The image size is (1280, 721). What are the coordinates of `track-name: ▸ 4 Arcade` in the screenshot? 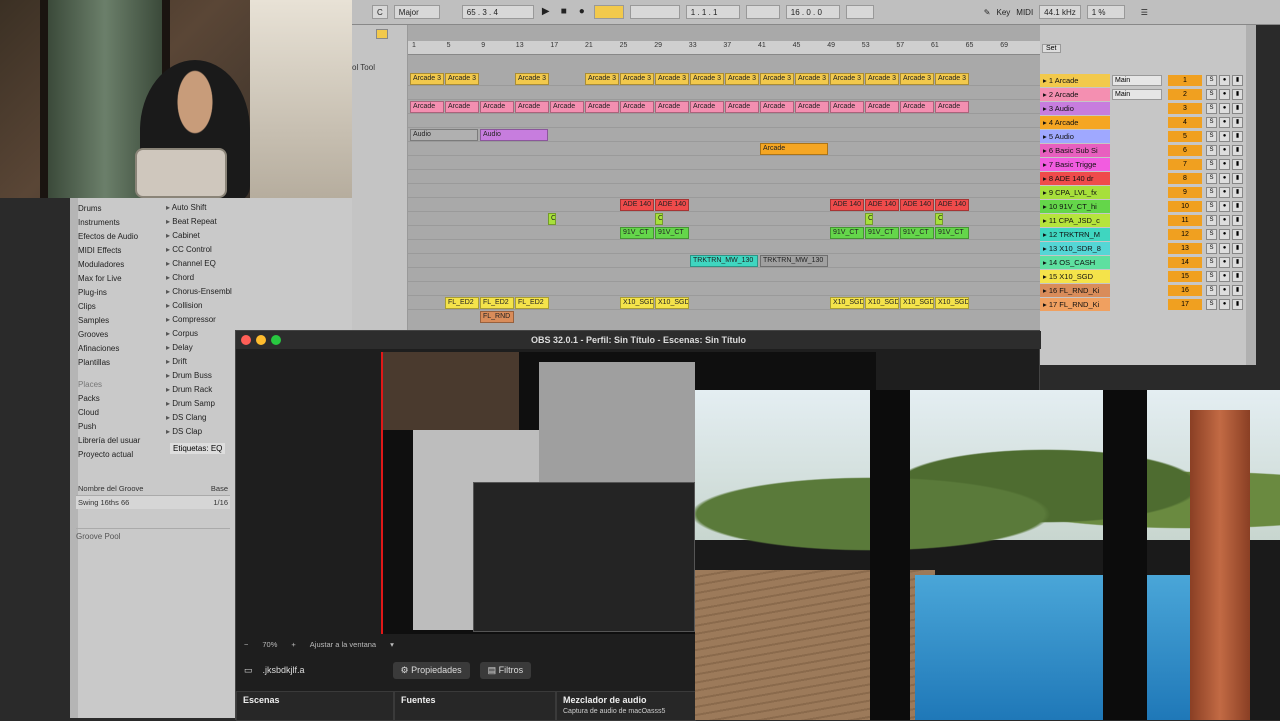 It's located at (1075, 122).